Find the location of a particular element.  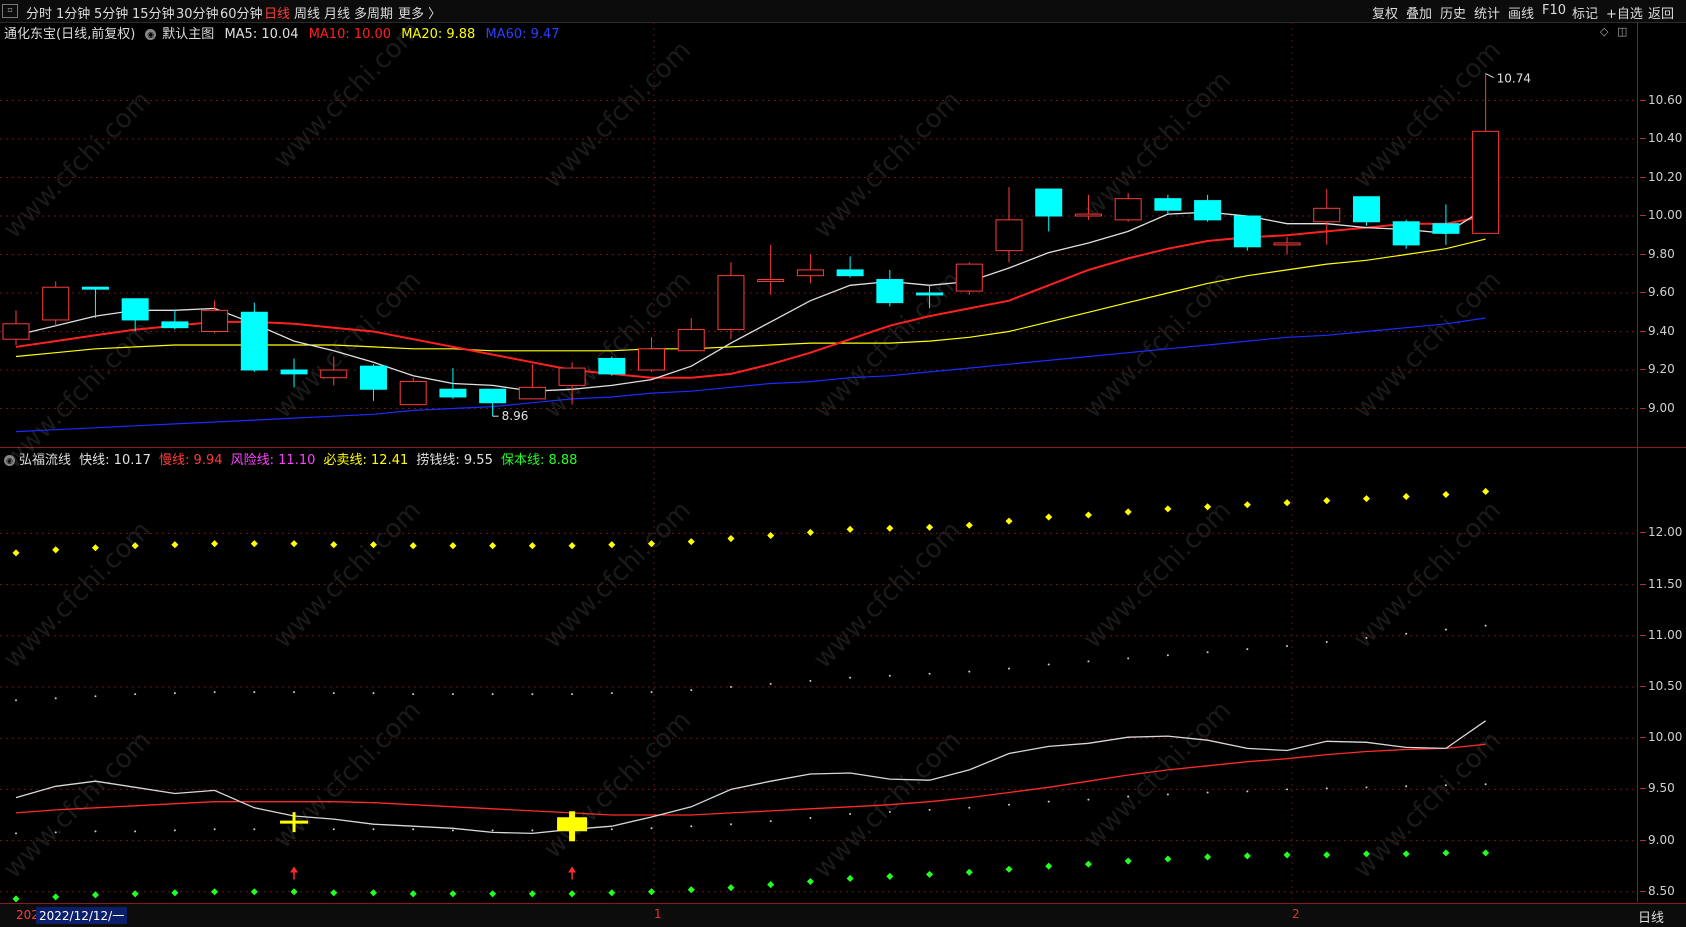

buy-arrow-head is located at coordinates (294, 869).